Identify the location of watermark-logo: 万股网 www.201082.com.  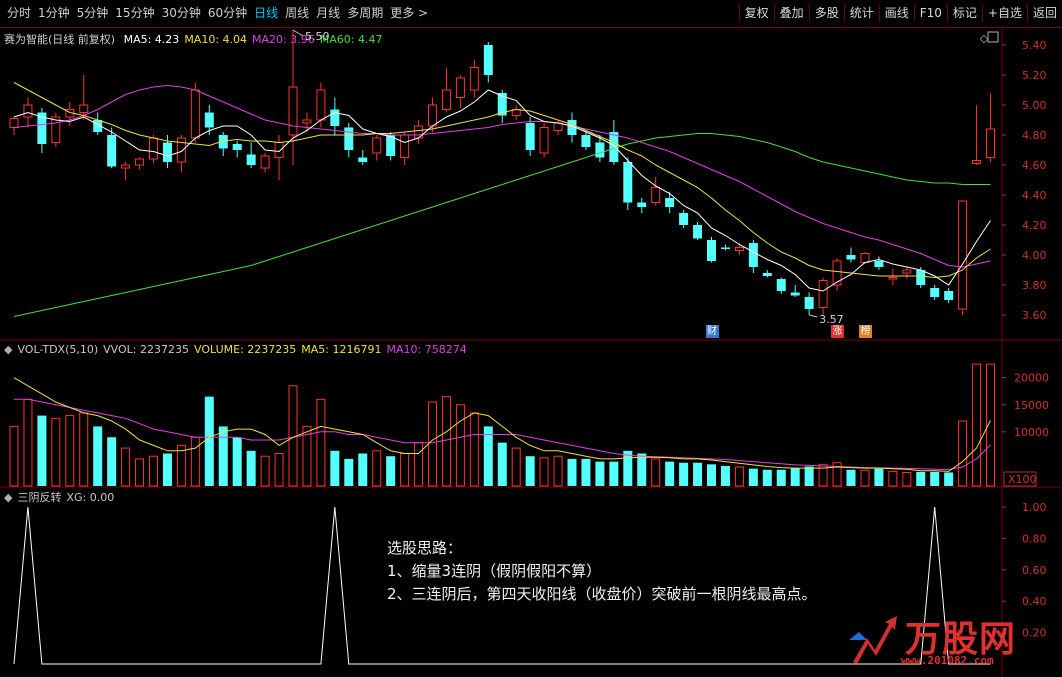
(951, 641).